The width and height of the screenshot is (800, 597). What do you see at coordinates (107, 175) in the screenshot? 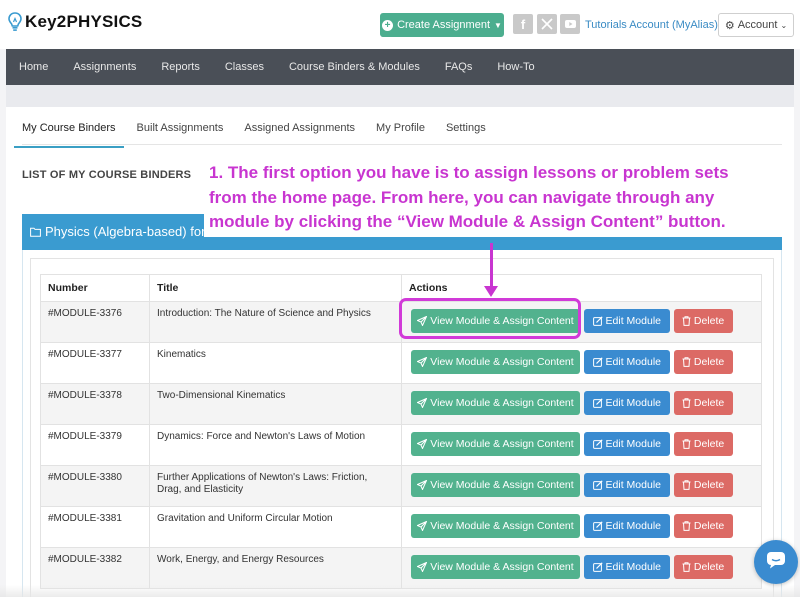
I see `list-heading: LIST OF MY COURSE BINDERS` at bounding box center [107, 175].